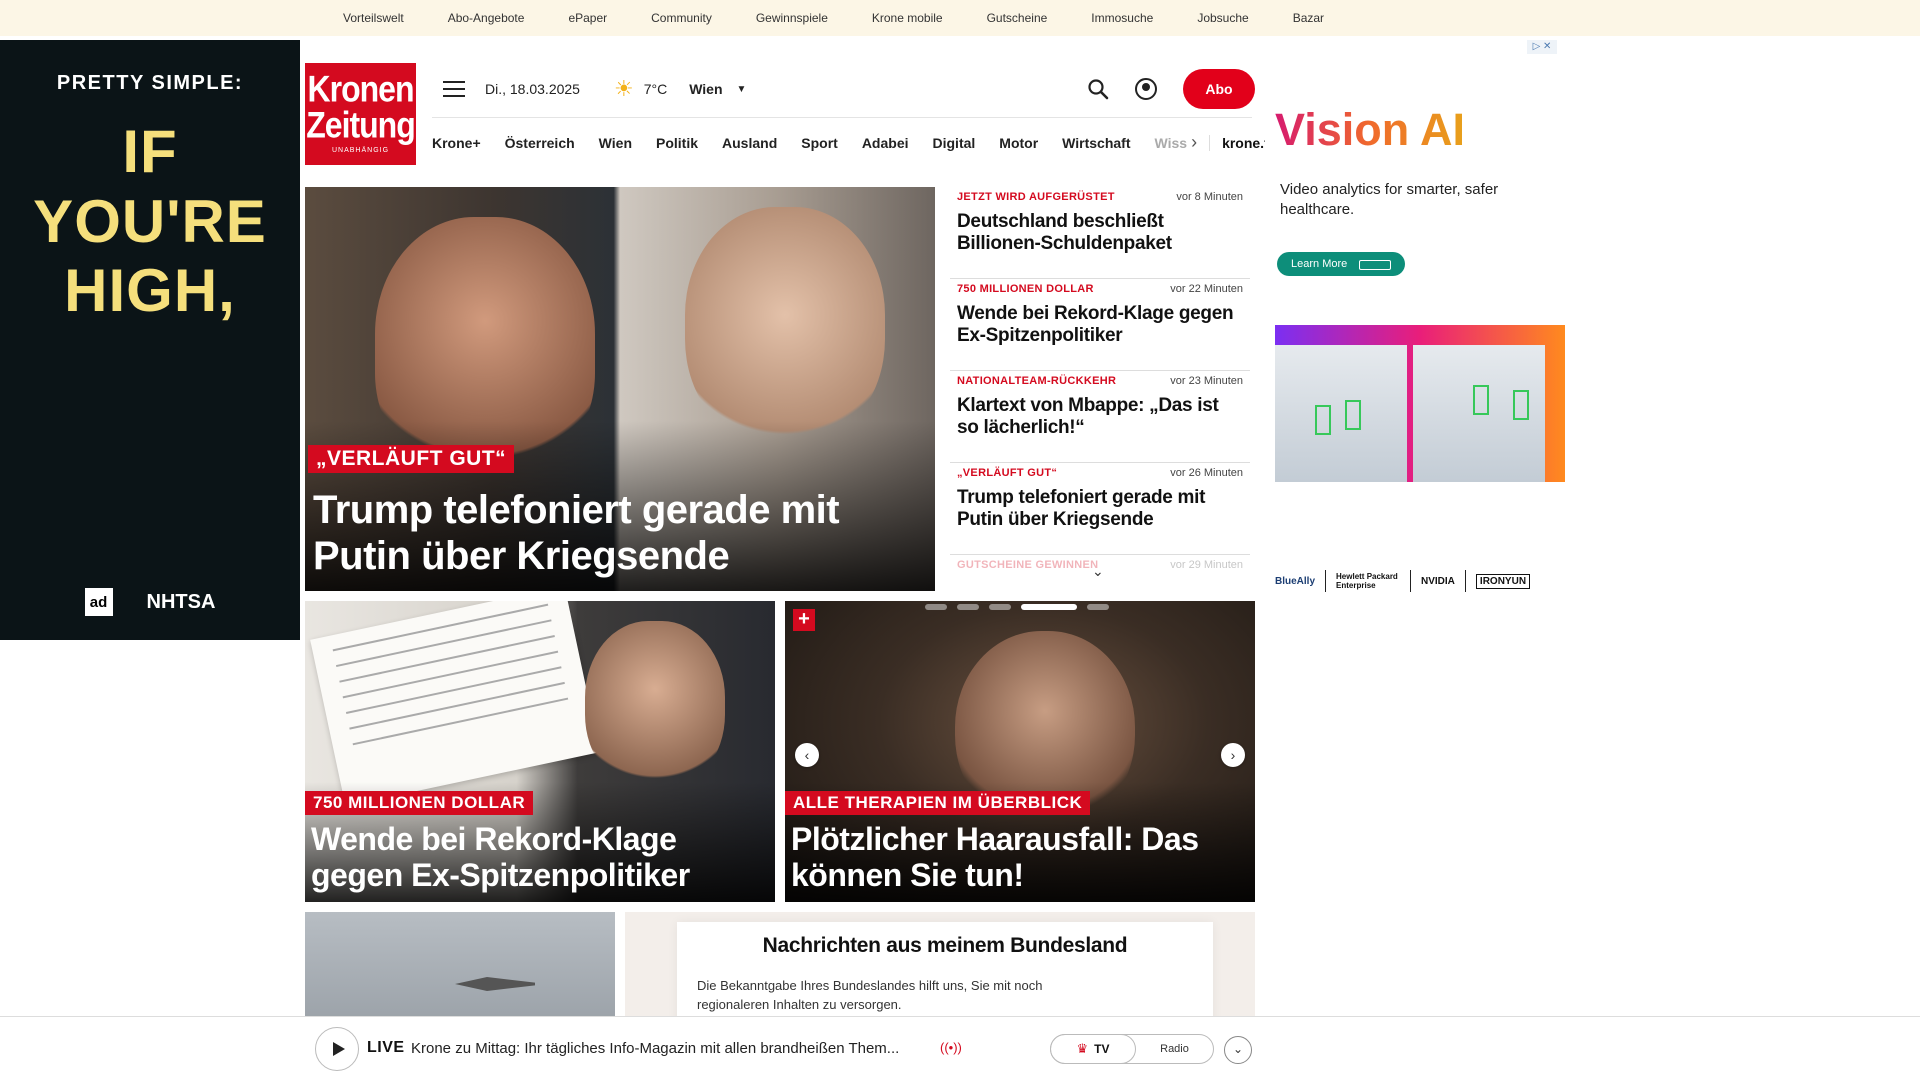  What do you see at coordinates (150, 221) in the screenshot?
I see `ad-headline: IF YOU'RE HIGH,` at bounding box center [150, 221].